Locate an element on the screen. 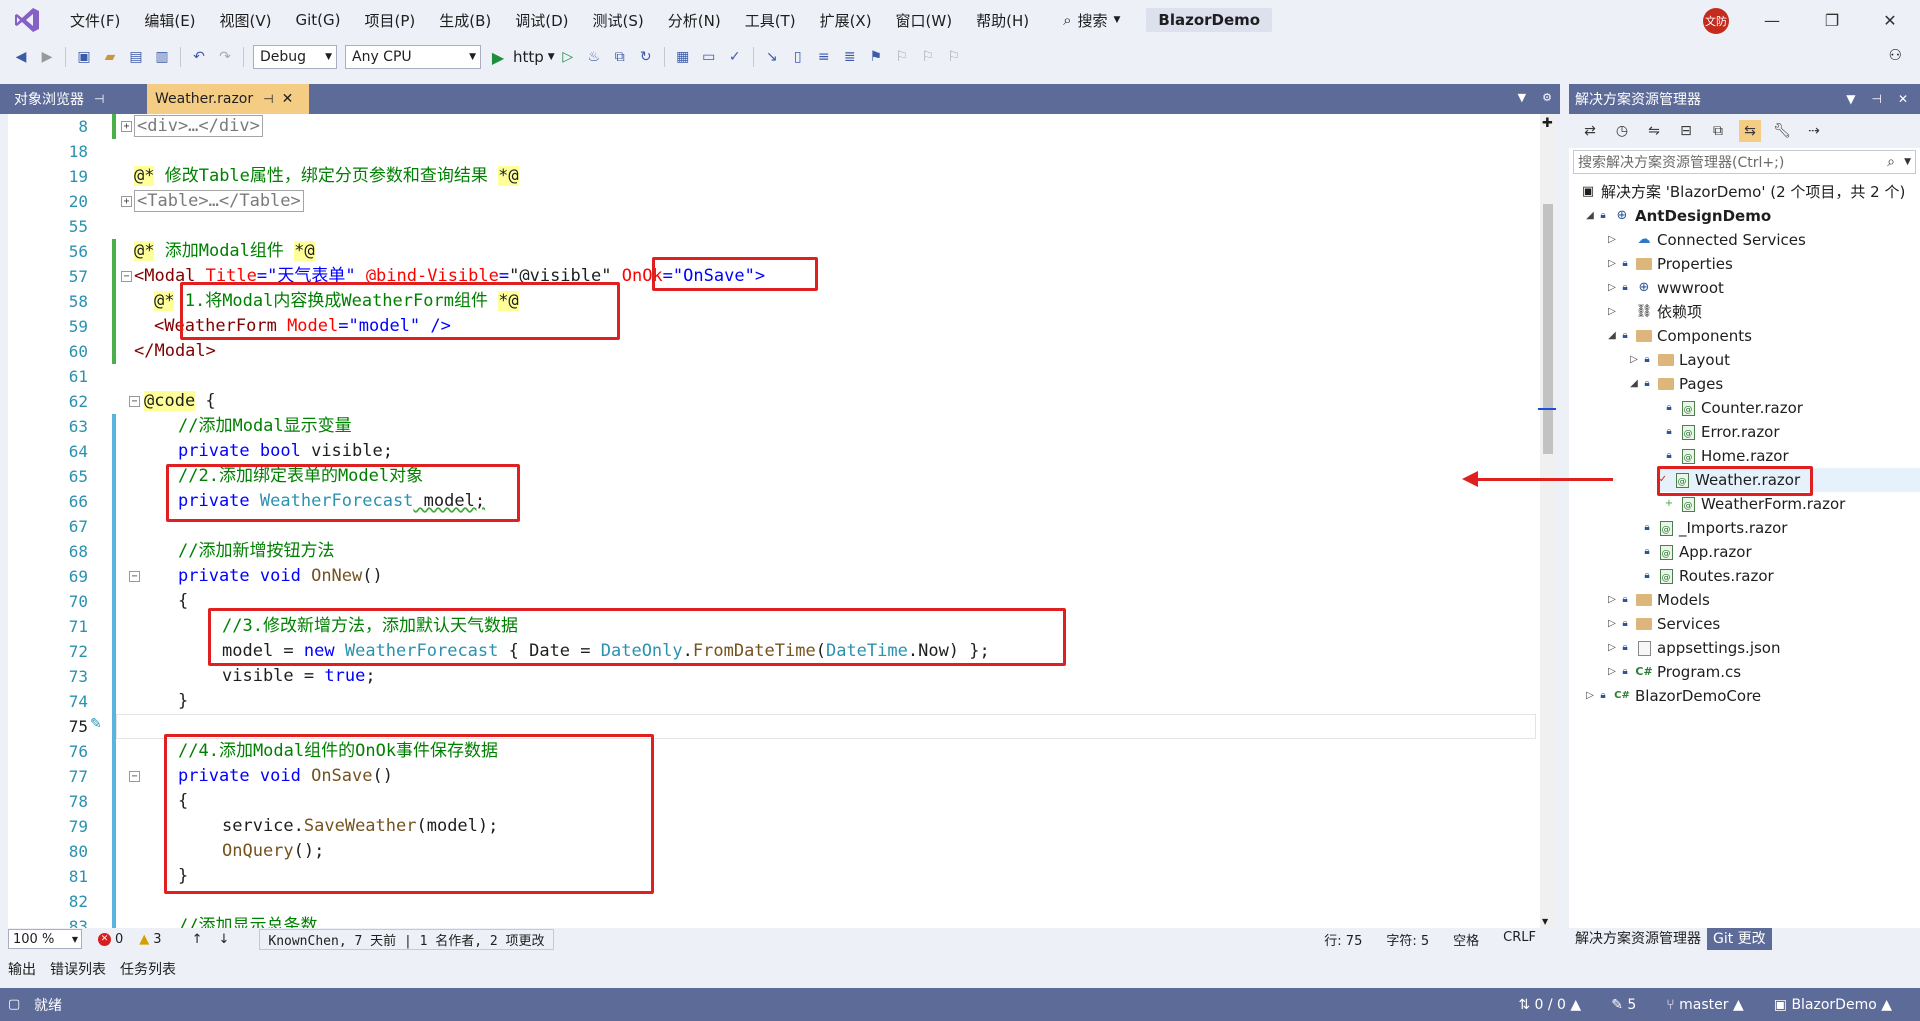 This screenshot has height=1021, width=1920. live-share-icon: ⚇ is located at coordinates (1895, 55).